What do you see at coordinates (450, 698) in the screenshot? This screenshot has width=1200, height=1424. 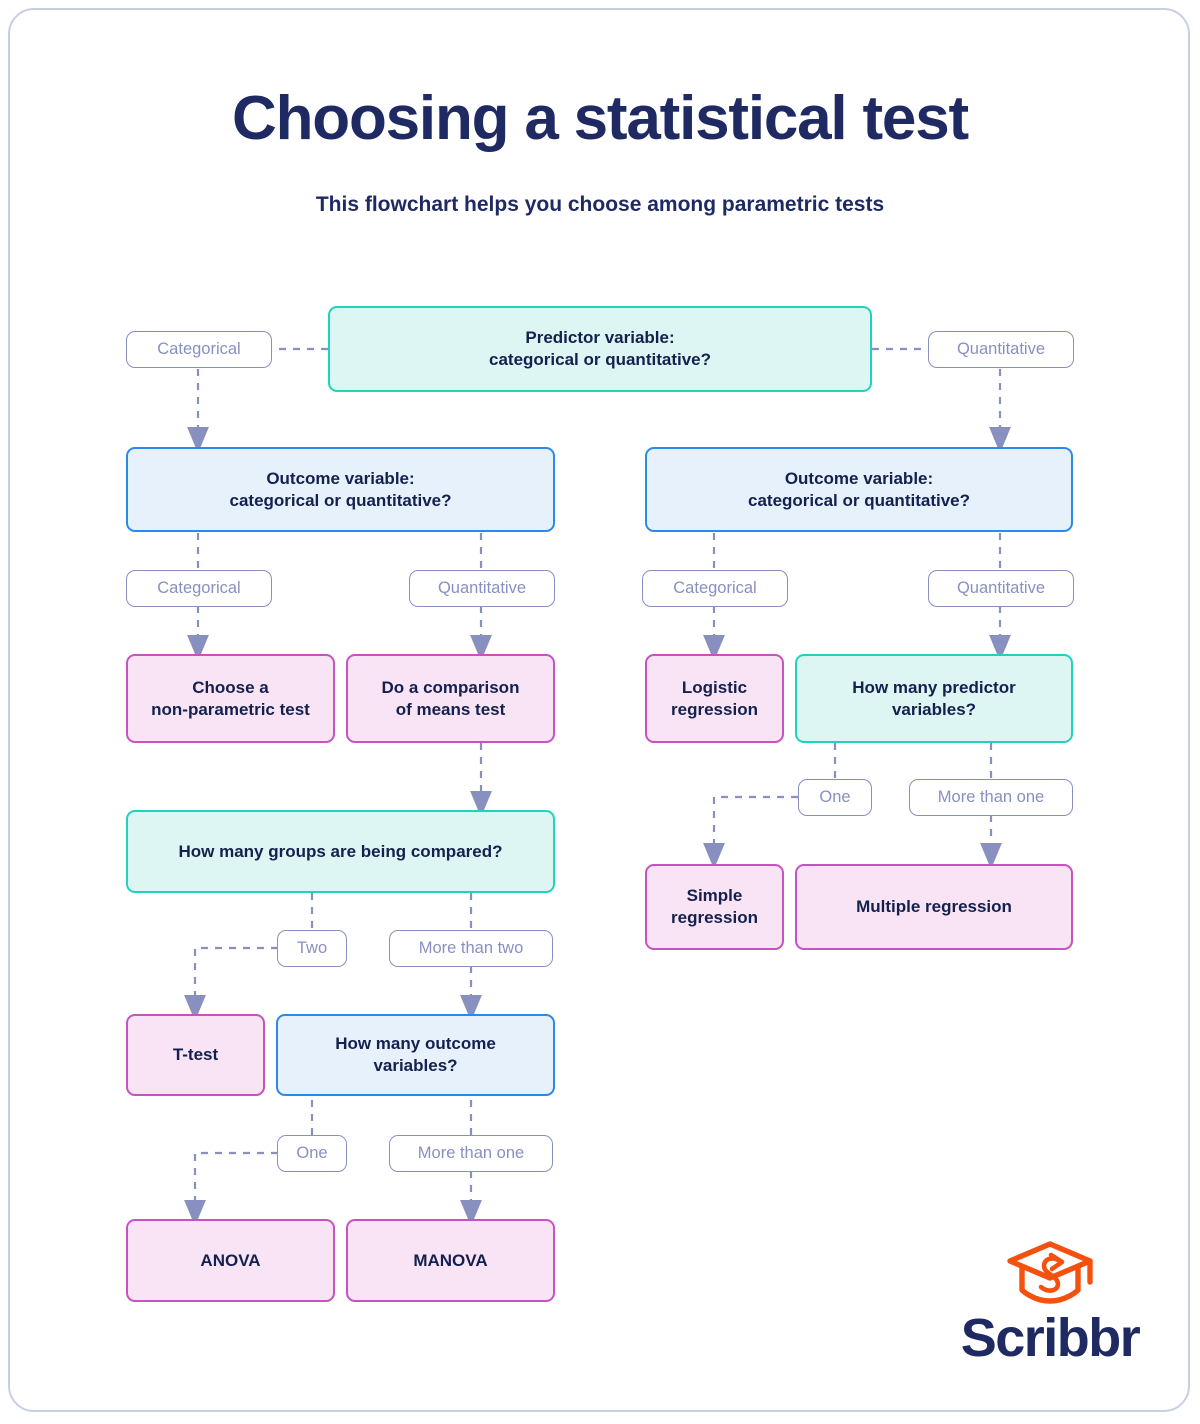 I see `node-comparison-of-means: Do a comparison of means test` at bounding box center [450, 698].